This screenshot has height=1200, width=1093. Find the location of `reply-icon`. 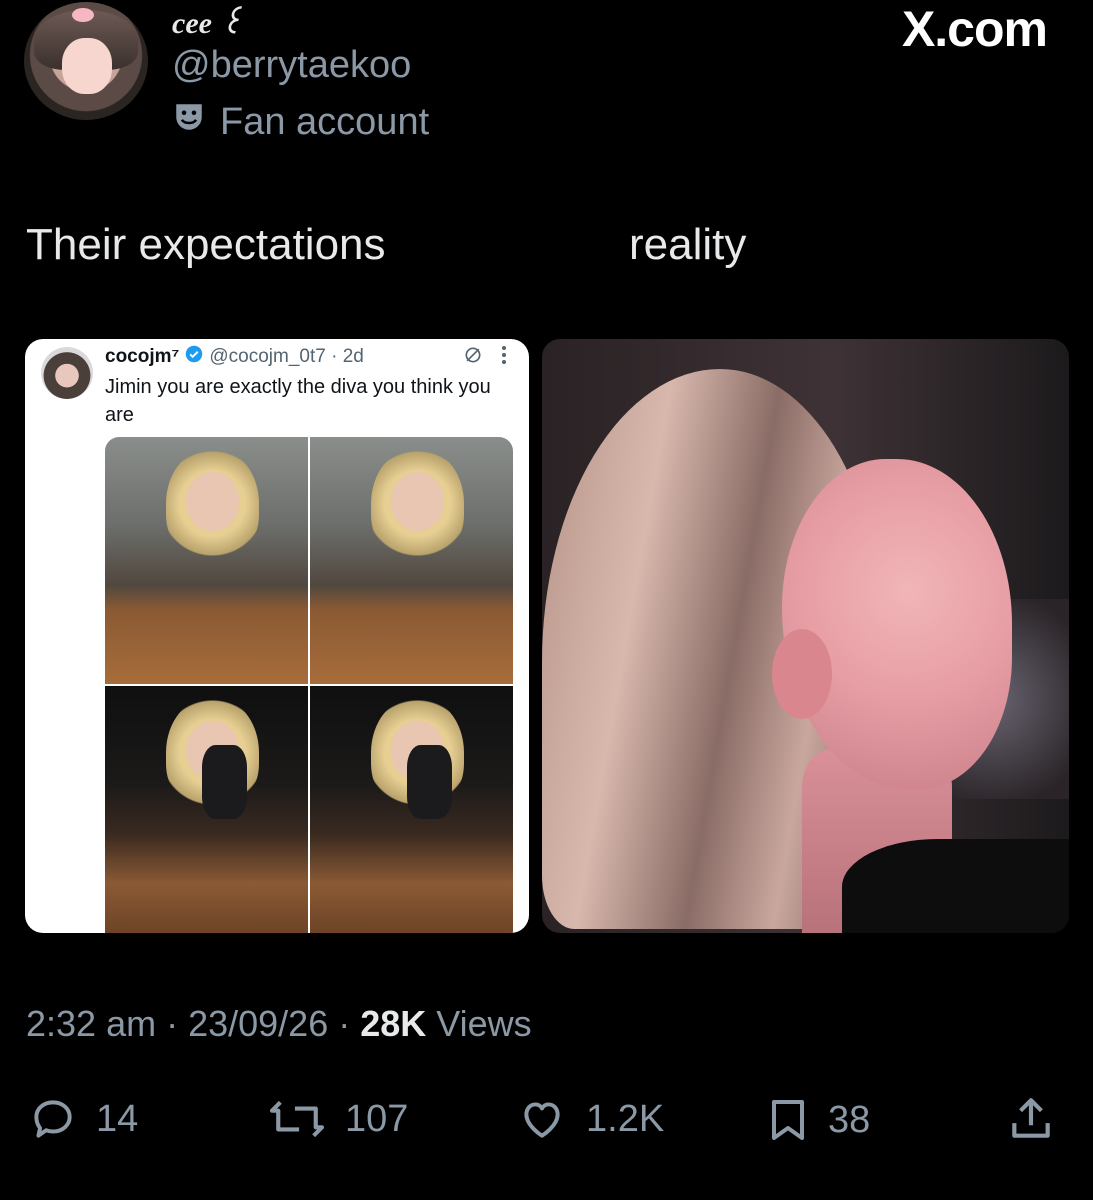

reply-icon is located at coordinates (53, 1119).